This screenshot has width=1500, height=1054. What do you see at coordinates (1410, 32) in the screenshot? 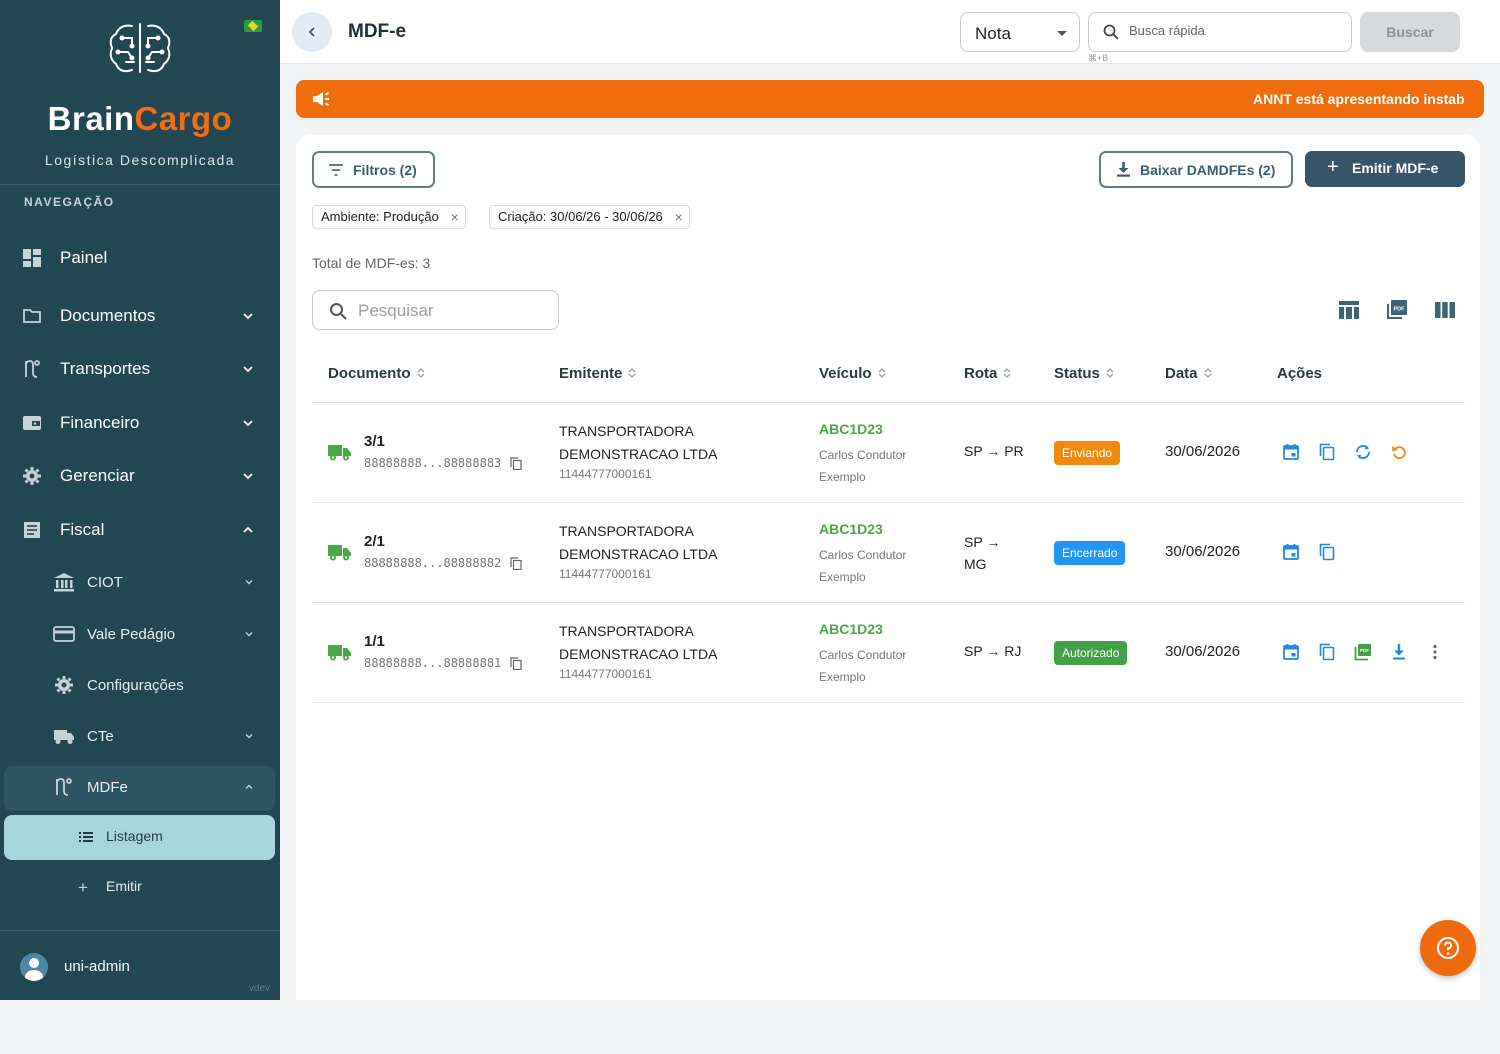
I see `buscar-button: Buscar` at bounding box center [1410, 32].